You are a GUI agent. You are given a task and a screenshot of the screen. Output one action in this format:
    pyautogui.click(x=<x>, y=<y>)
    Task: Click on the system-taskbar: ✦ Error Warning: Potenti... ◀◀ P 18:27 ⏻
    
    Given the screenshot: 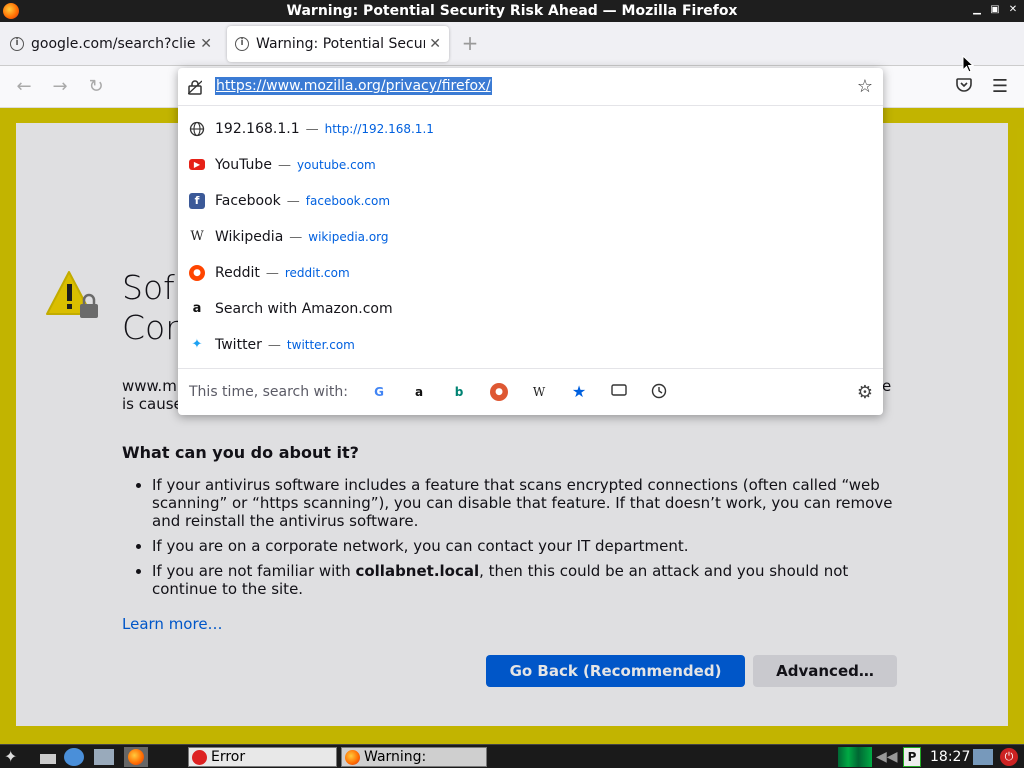 What is the action you would take?
    pyautogui.click(x=512, y=756)
    